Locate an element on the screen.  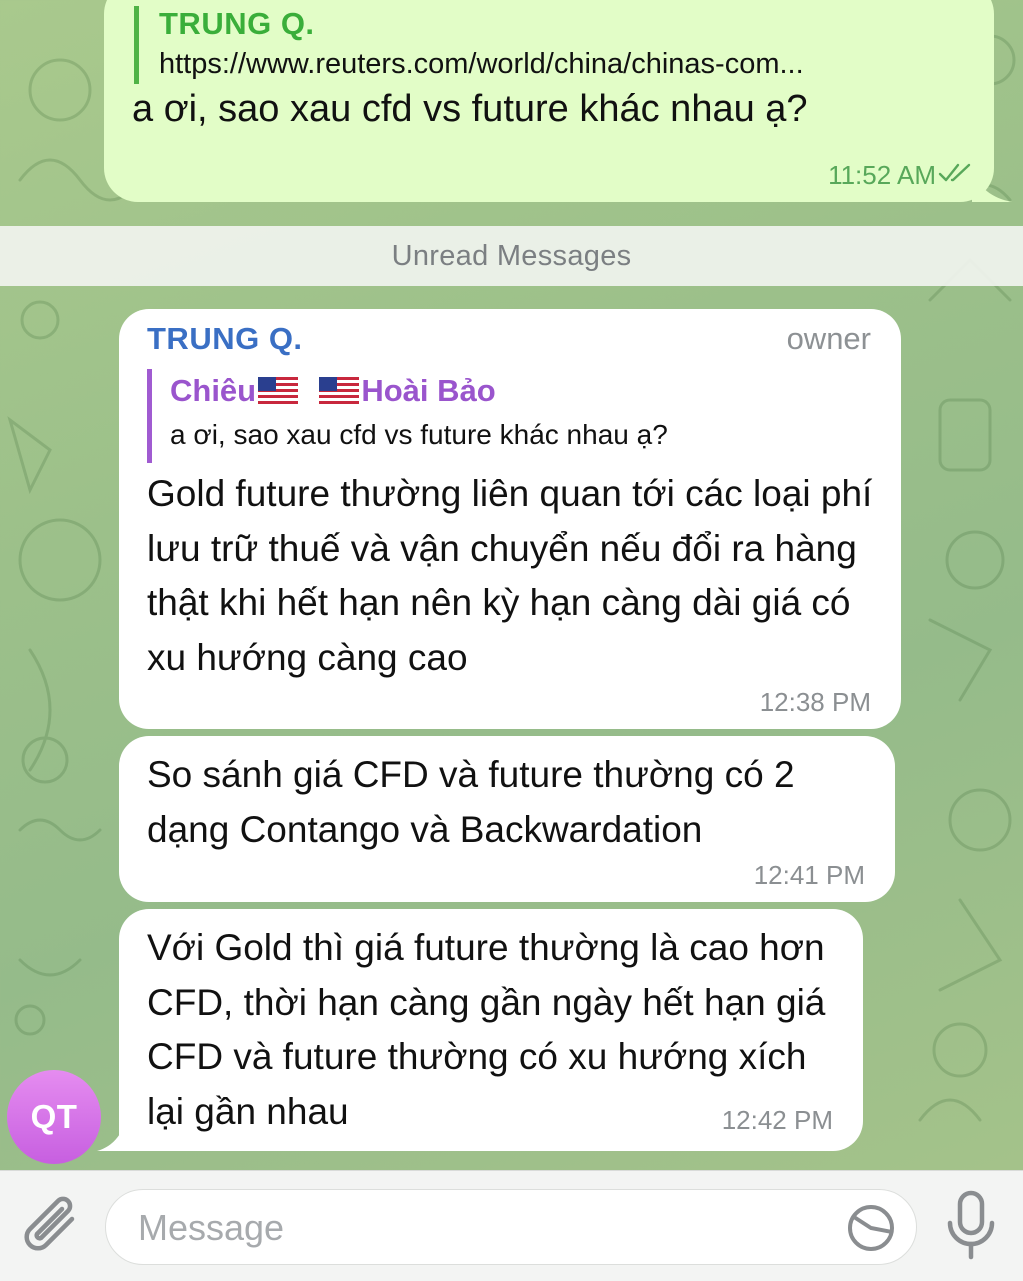
message-time: 11:52 AM is located at coordinates (882, 175).